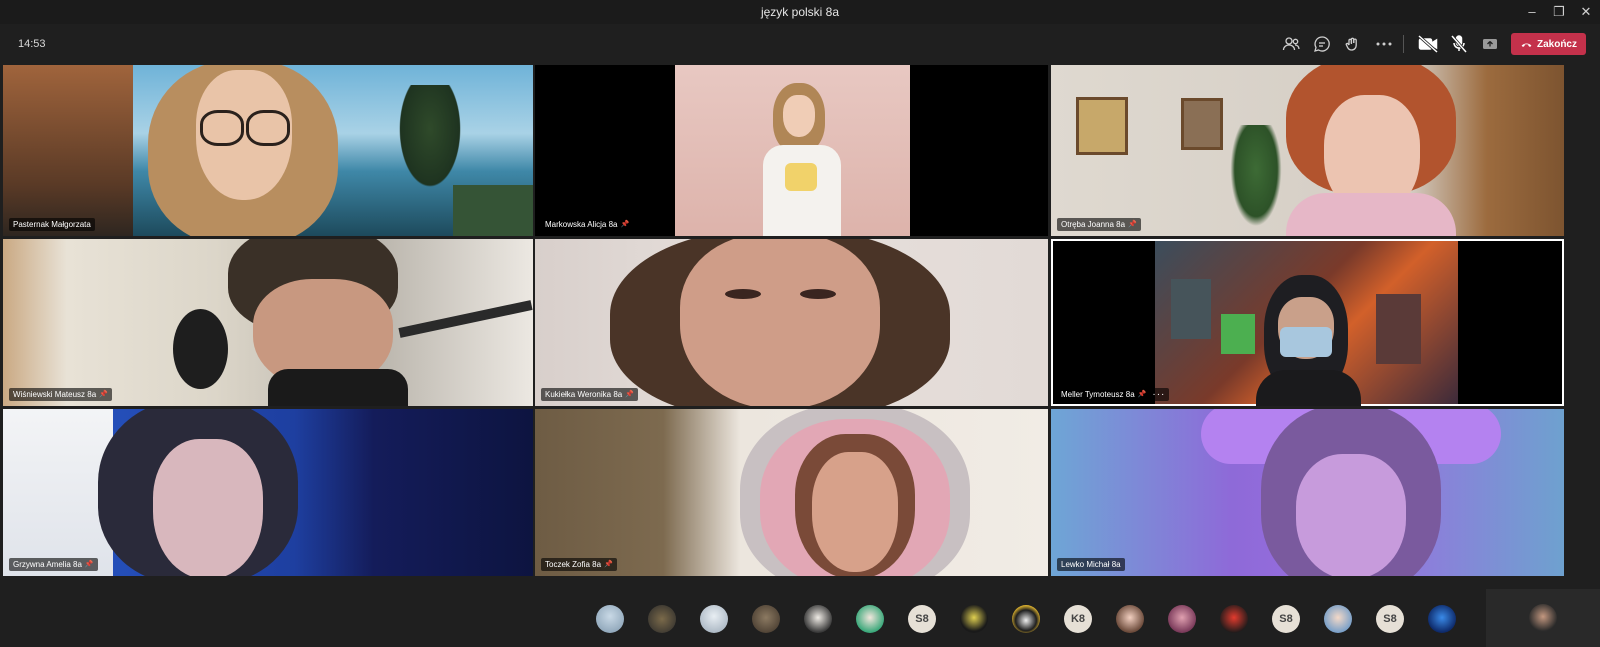 The height and width of the screenshot is (647, 1600). I want to click on participant-roster: S8 K8 S8 S8, so click(800, 618).